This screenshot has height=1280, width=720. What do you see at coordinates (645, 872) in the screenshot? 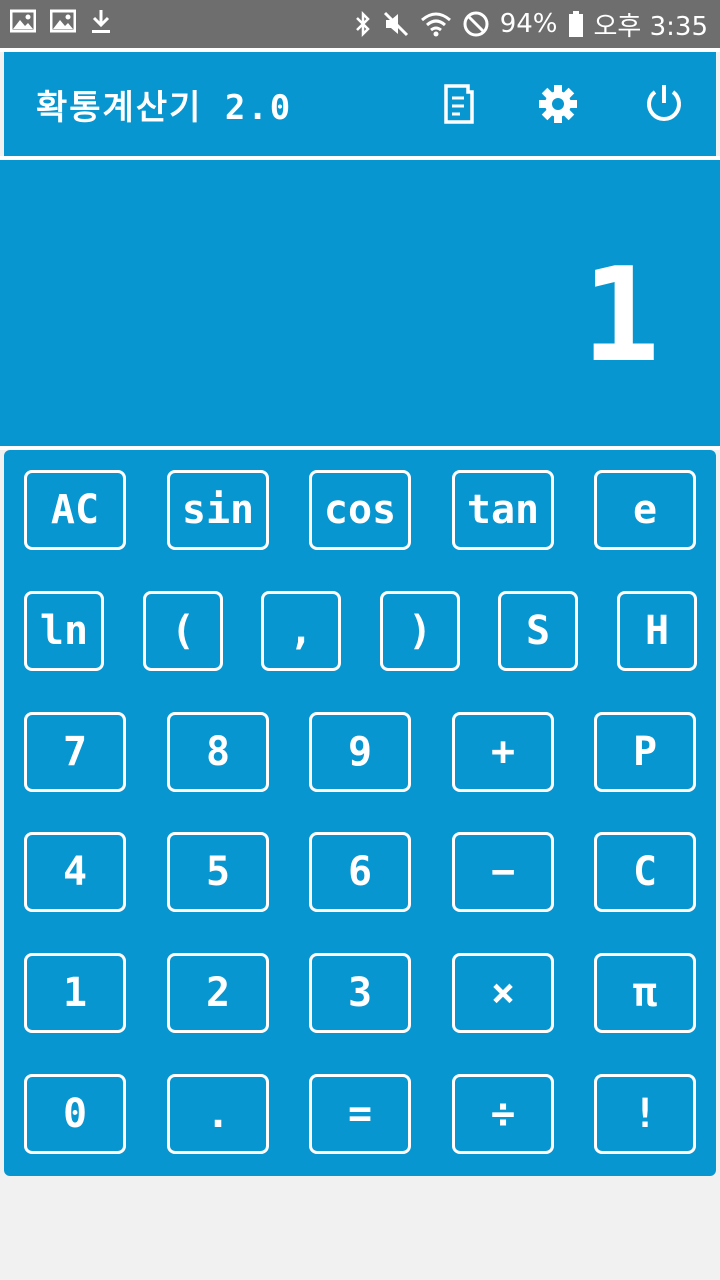
I see `combination-key: C` at bounding box center [645, 872].